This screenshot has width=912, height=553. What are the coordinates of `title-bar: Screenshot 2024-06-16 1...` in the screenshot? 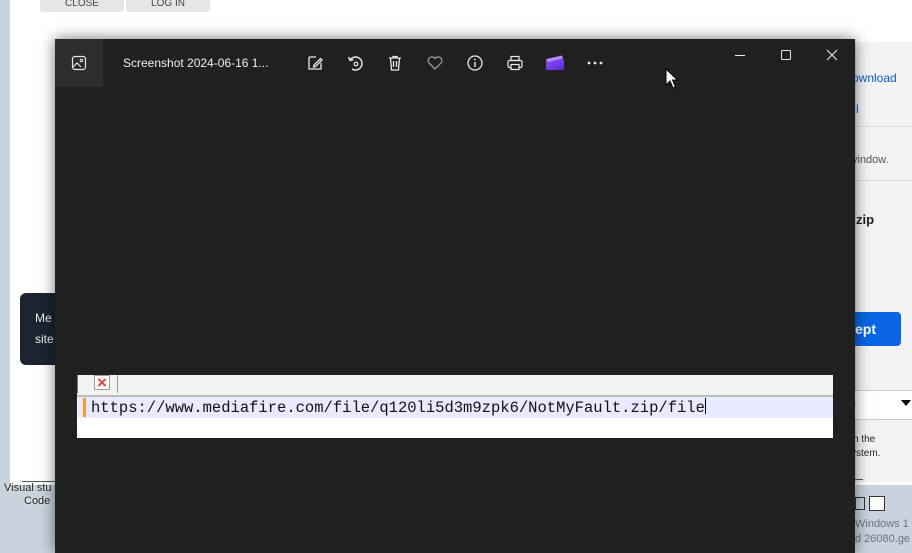 It's located at (455, 63).